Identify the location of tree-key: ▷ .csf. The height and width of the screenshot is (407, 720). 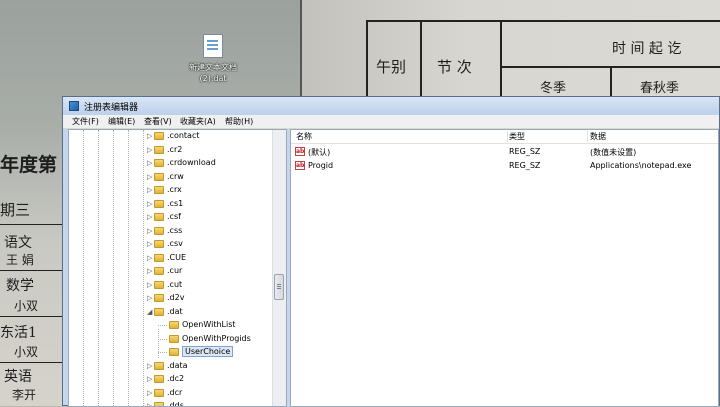
(170, 217).